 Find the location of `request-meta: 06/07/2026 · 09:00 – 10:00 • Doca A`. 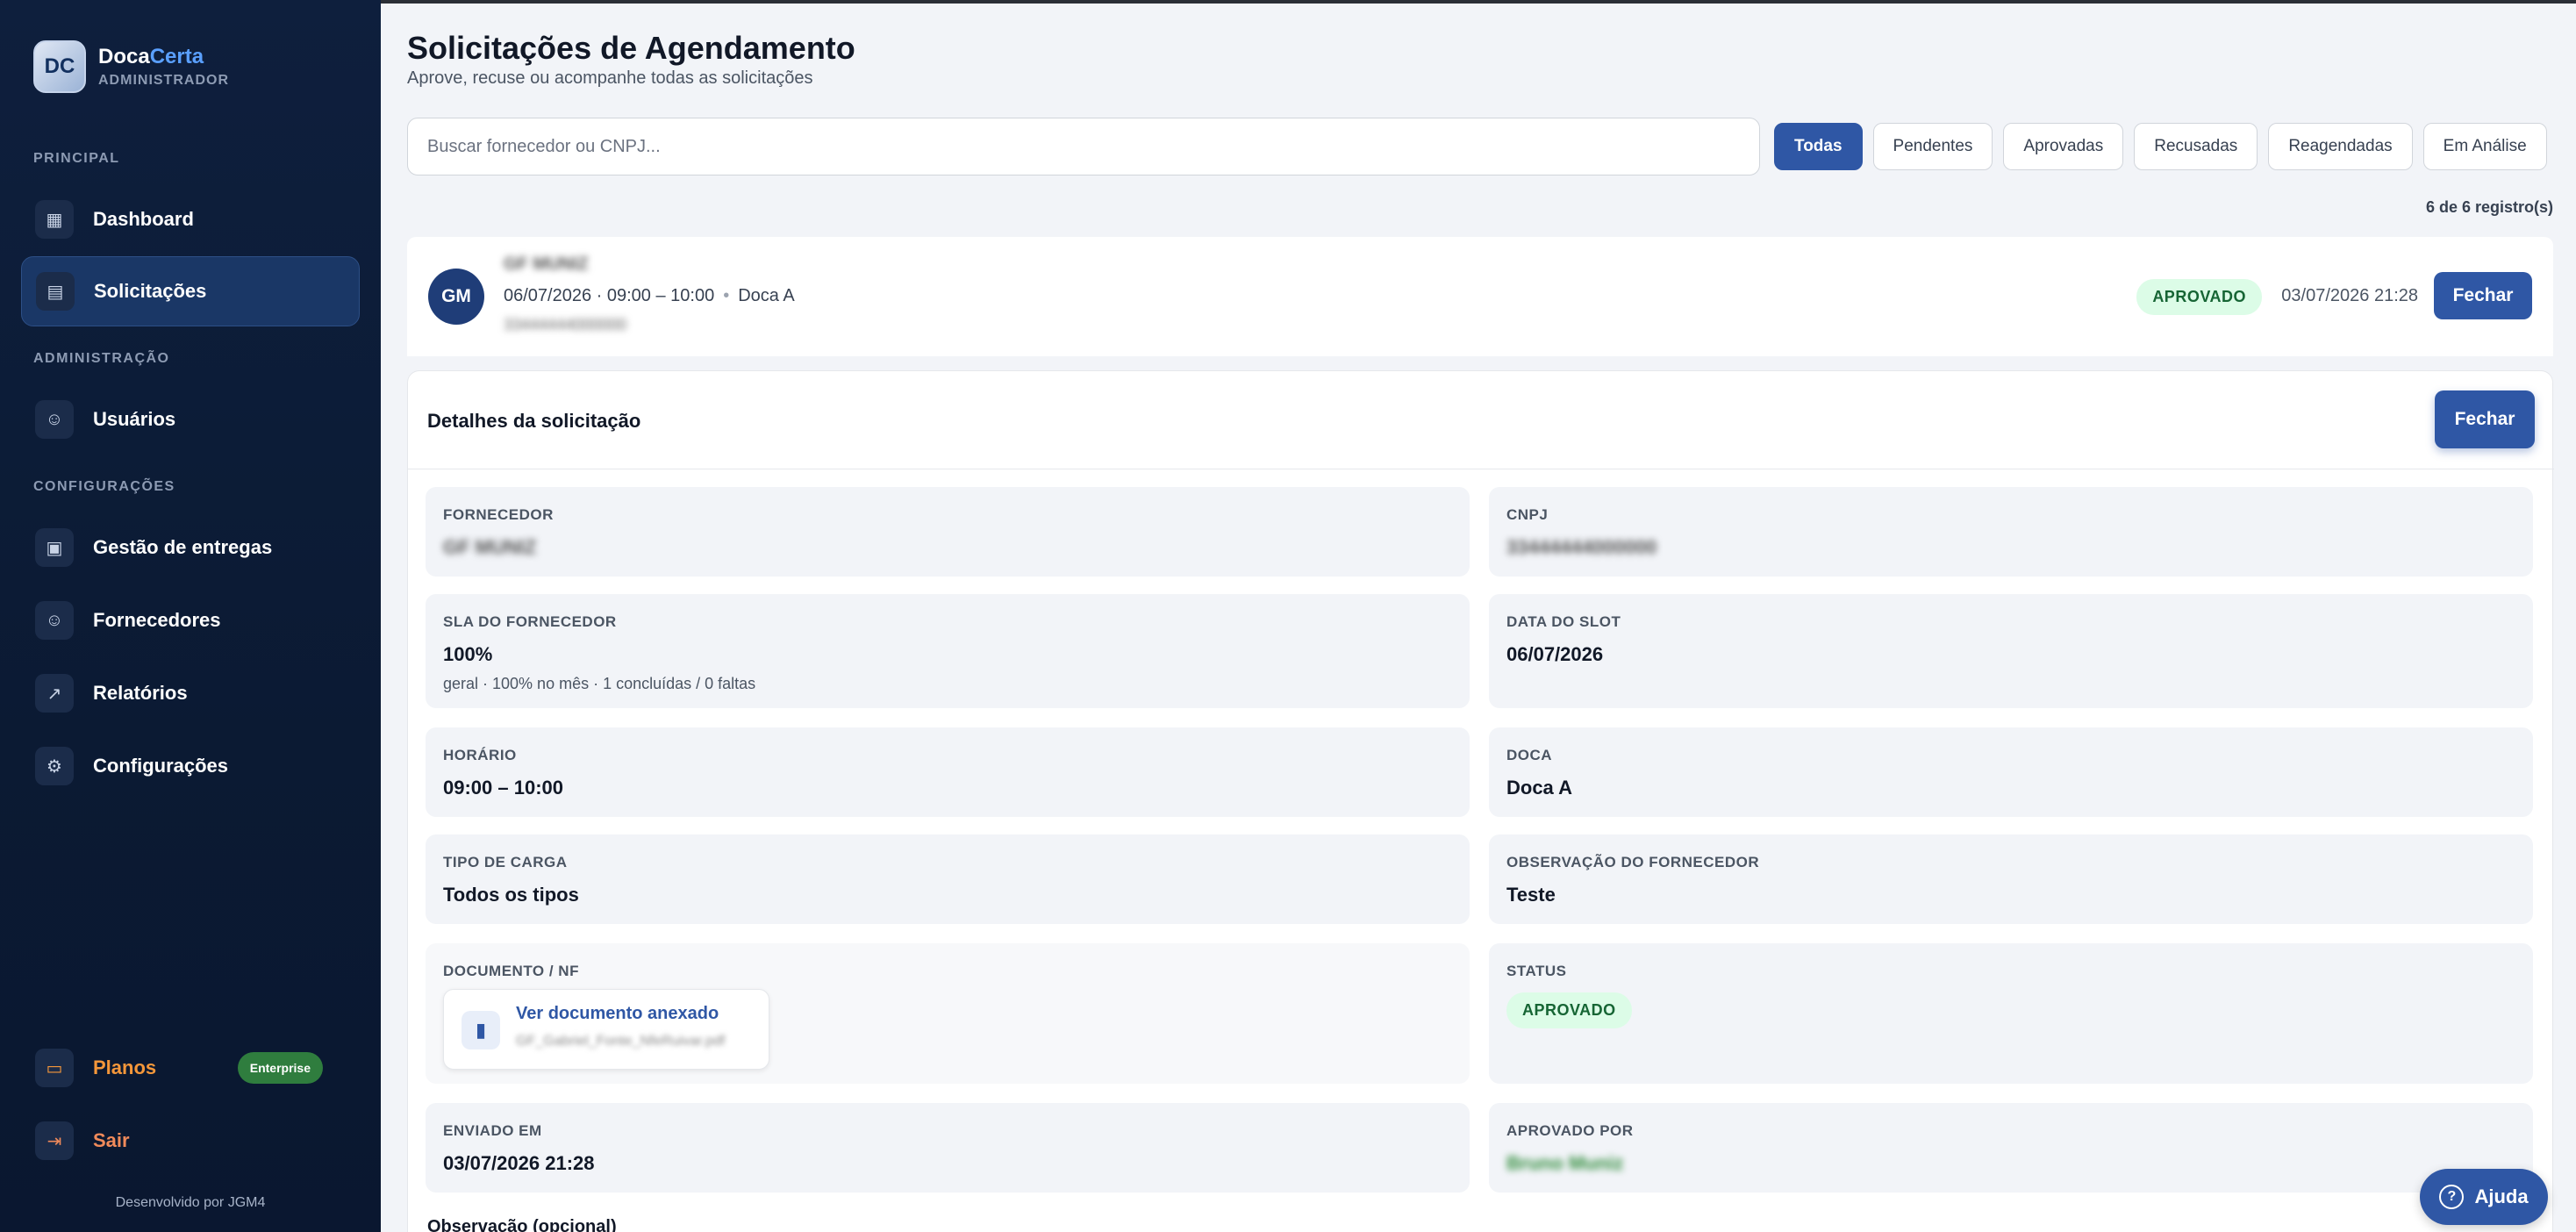

request-meta: 06/07/2026 · 09:00 – 10:00 • Doca A is located at coordinates (649, 296).